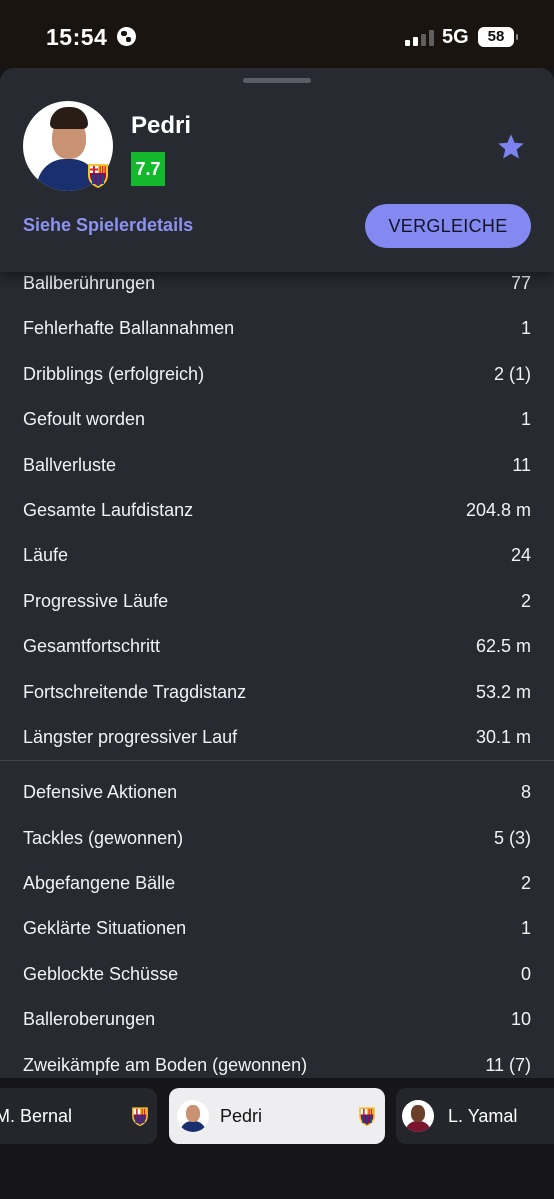 Image resolution: width=554 pixels, height=1199 pixels. I want to click on stat-label: Zweikämpfe am Boden (gewonnen), so click(165, 1064).